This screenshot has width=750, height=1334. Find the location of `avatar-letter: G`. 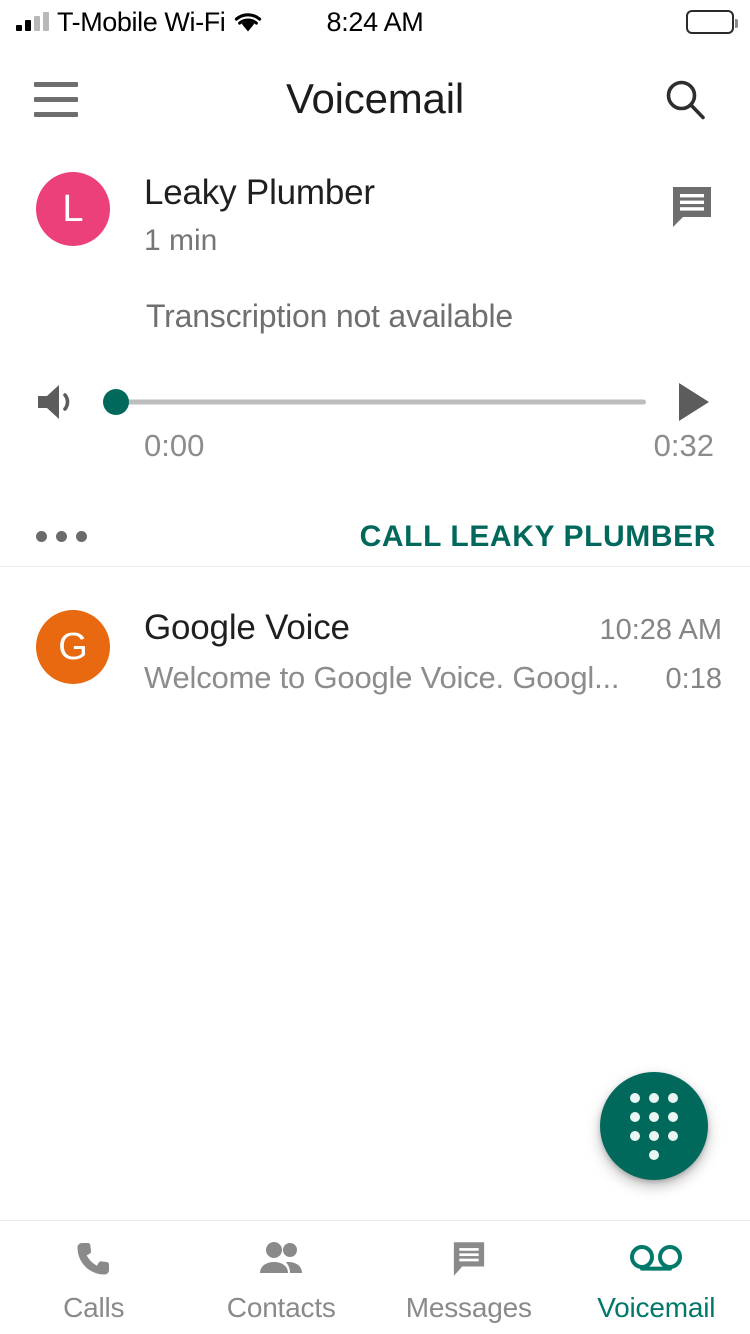

avatar-letter: G is located at coordinates (73, 646).